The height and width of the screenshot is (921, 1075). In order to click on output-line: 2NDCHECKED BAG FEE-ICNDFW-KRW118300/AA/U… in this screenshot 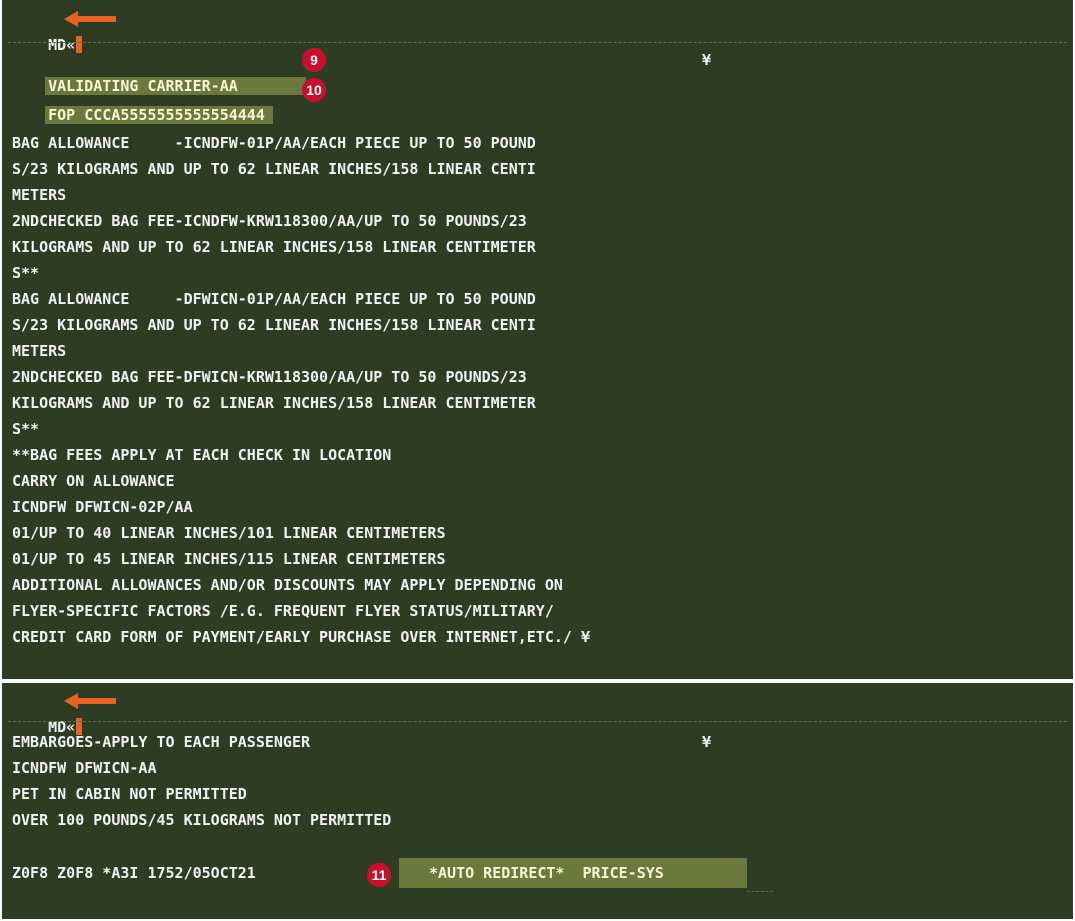, I will do `click(269, 221)`.